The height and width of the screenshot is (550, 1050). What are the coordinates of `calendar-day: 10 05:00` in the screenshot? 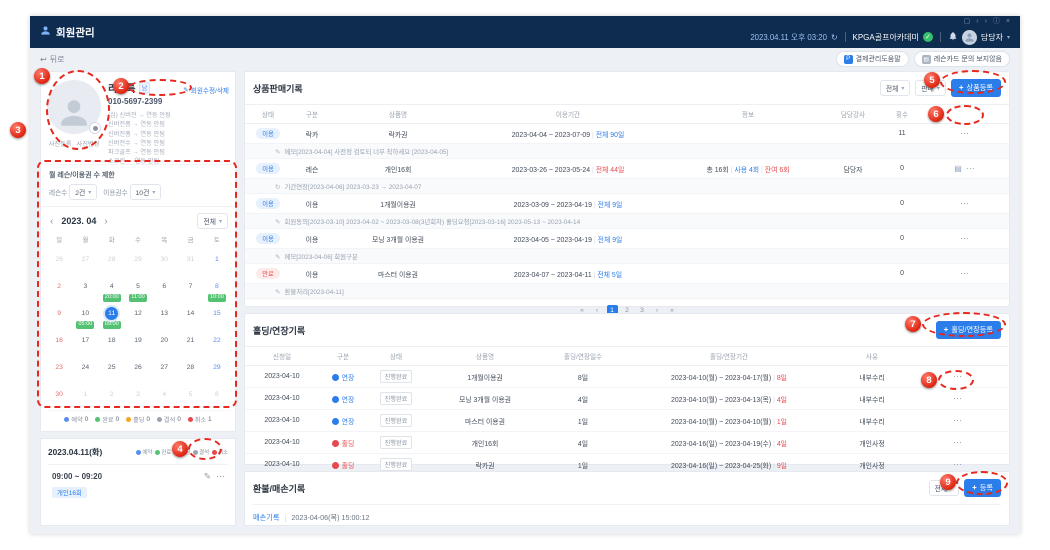 It's located at (85, 314).